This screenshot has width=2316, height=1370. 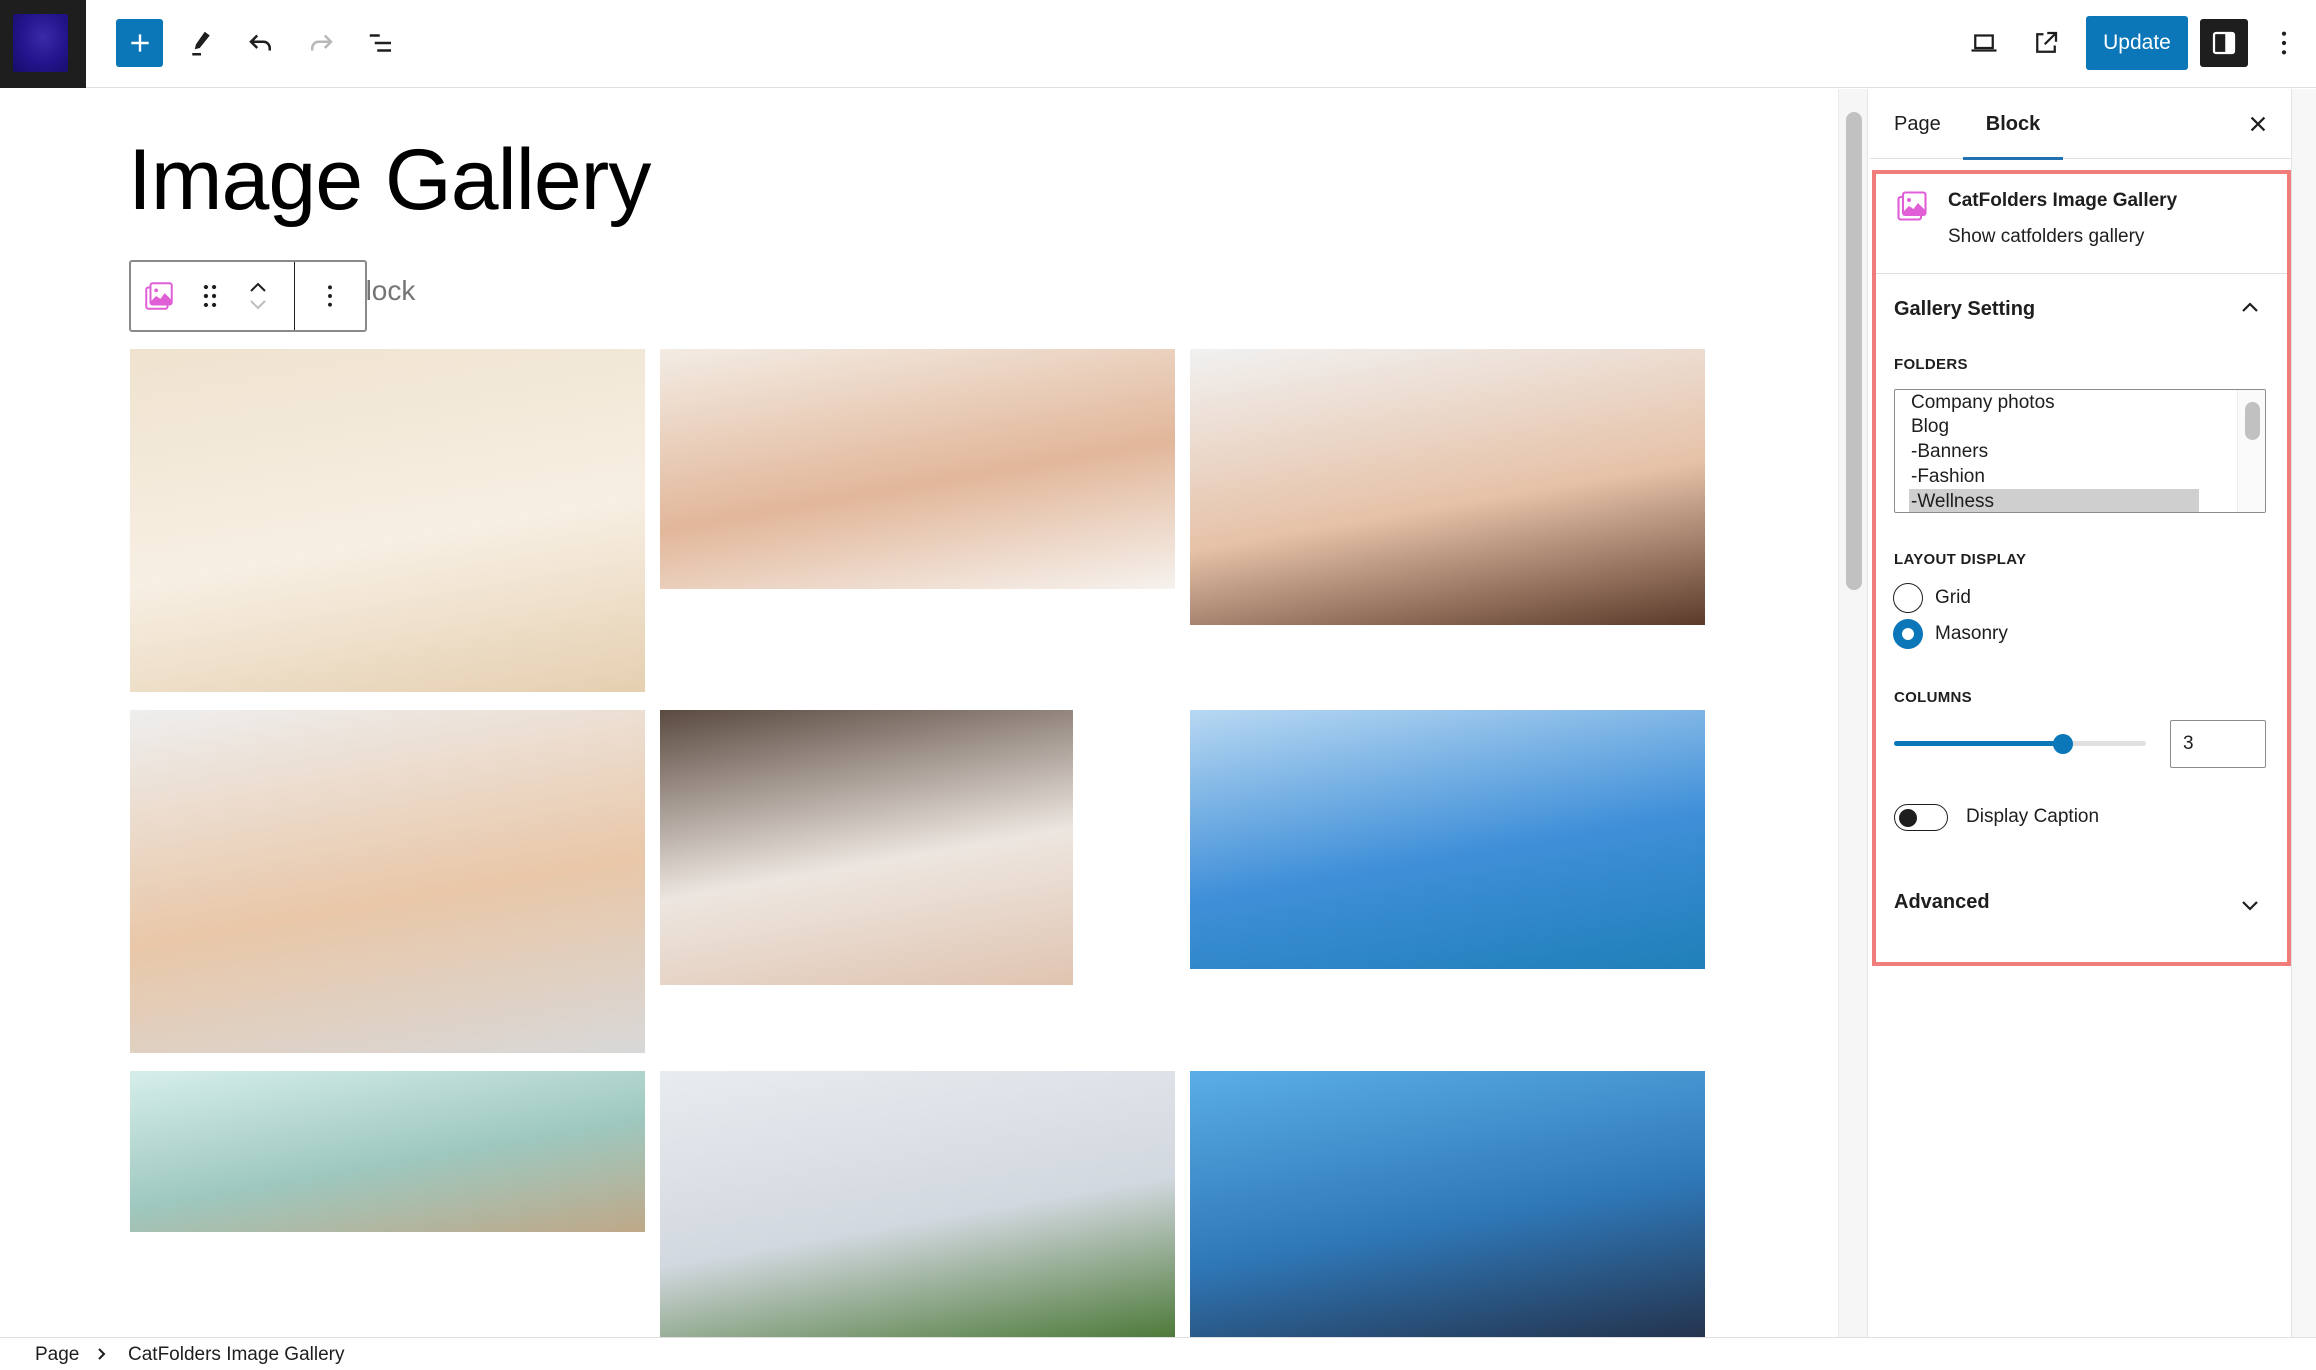 I want to click on display-caption-toggle, so click(x=1921, y=817).